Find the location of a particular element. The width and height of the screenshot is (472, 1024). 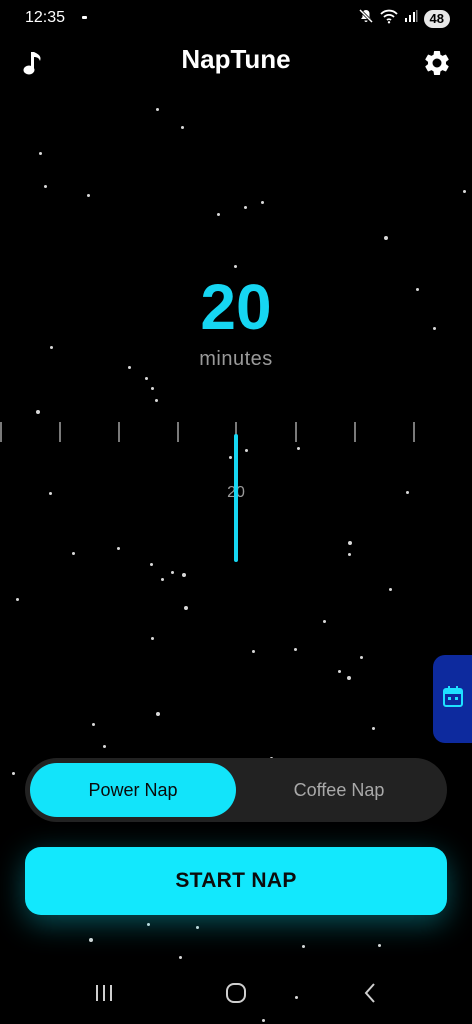

ruler-indicator is located at coordinates (236, 498).